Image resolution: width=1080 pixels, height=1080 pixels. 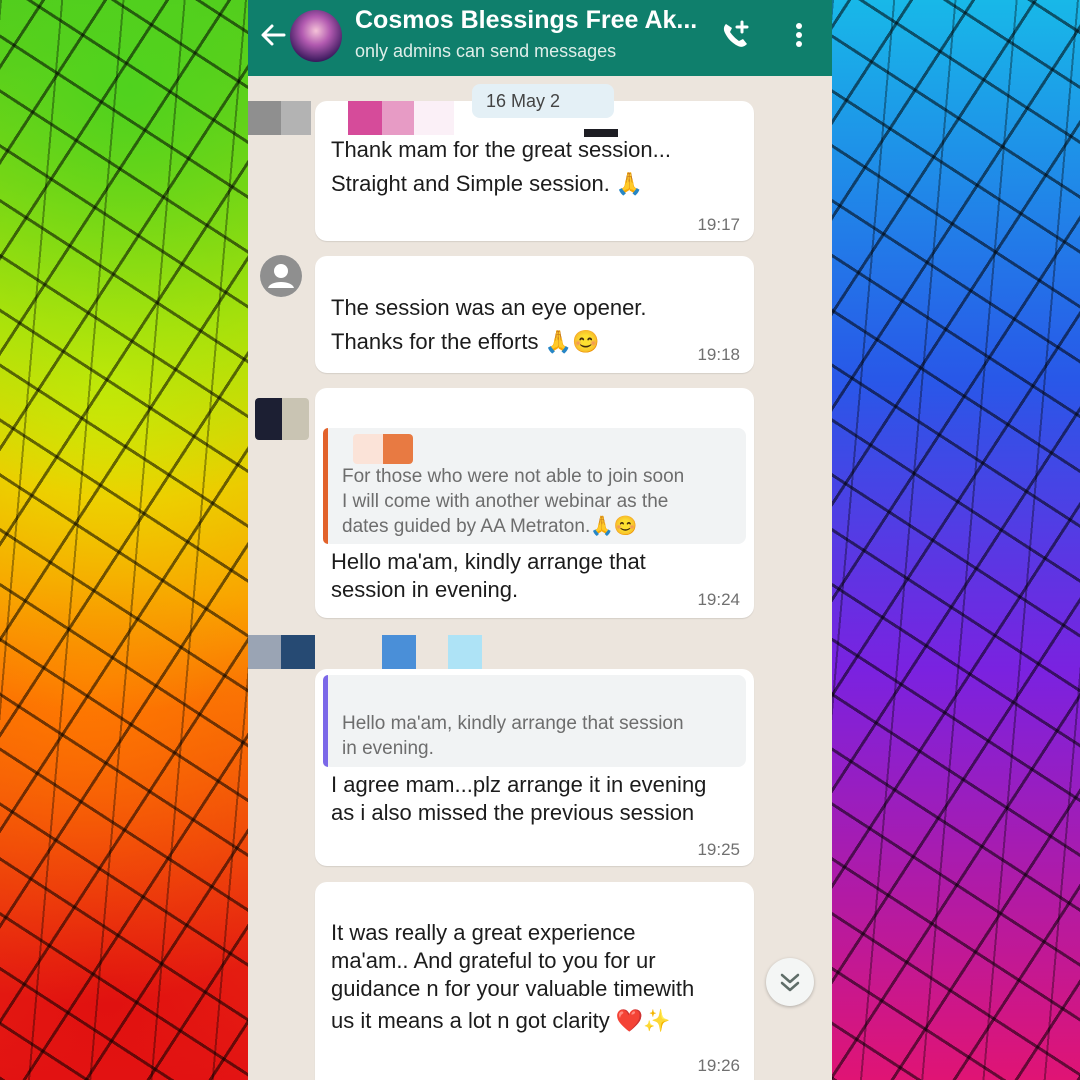 I want to click on default-user-icon, so click(x=281, y=276).